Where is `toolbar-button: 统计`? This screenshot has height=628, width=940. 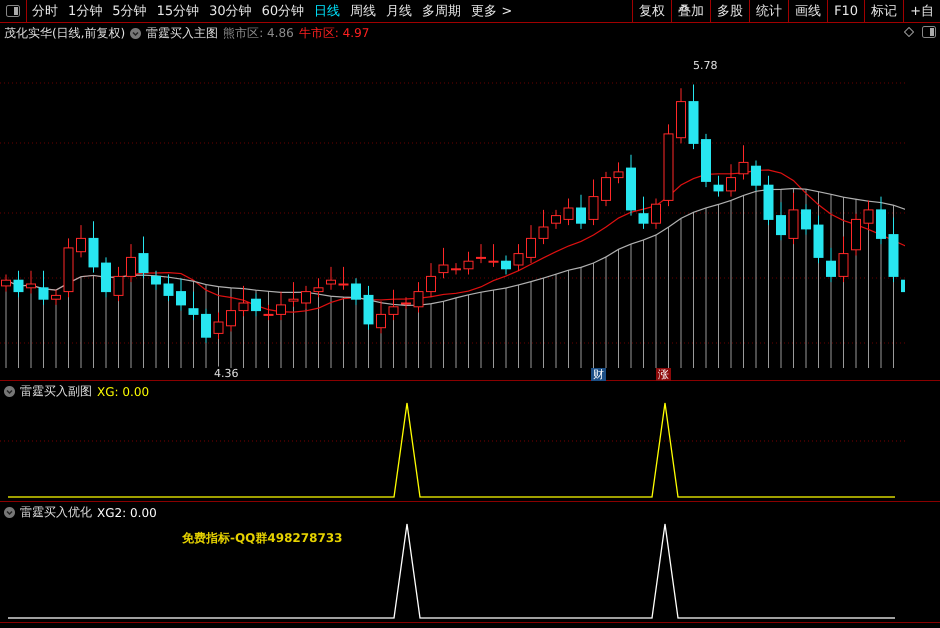
toolbar-button: 统计 is located at coordinates (768, 11).